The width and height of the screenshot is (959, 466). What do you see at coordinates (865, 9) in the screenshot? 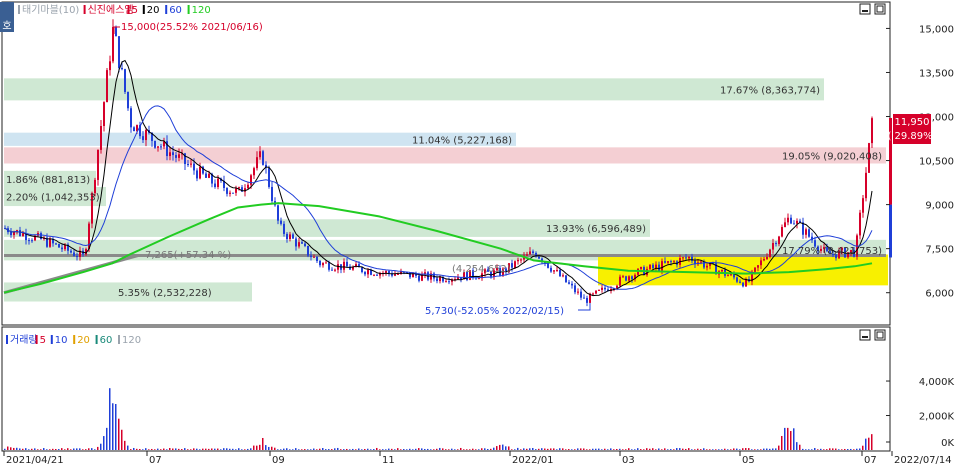
I see `minimize-button` at bounding box center [865, 9].